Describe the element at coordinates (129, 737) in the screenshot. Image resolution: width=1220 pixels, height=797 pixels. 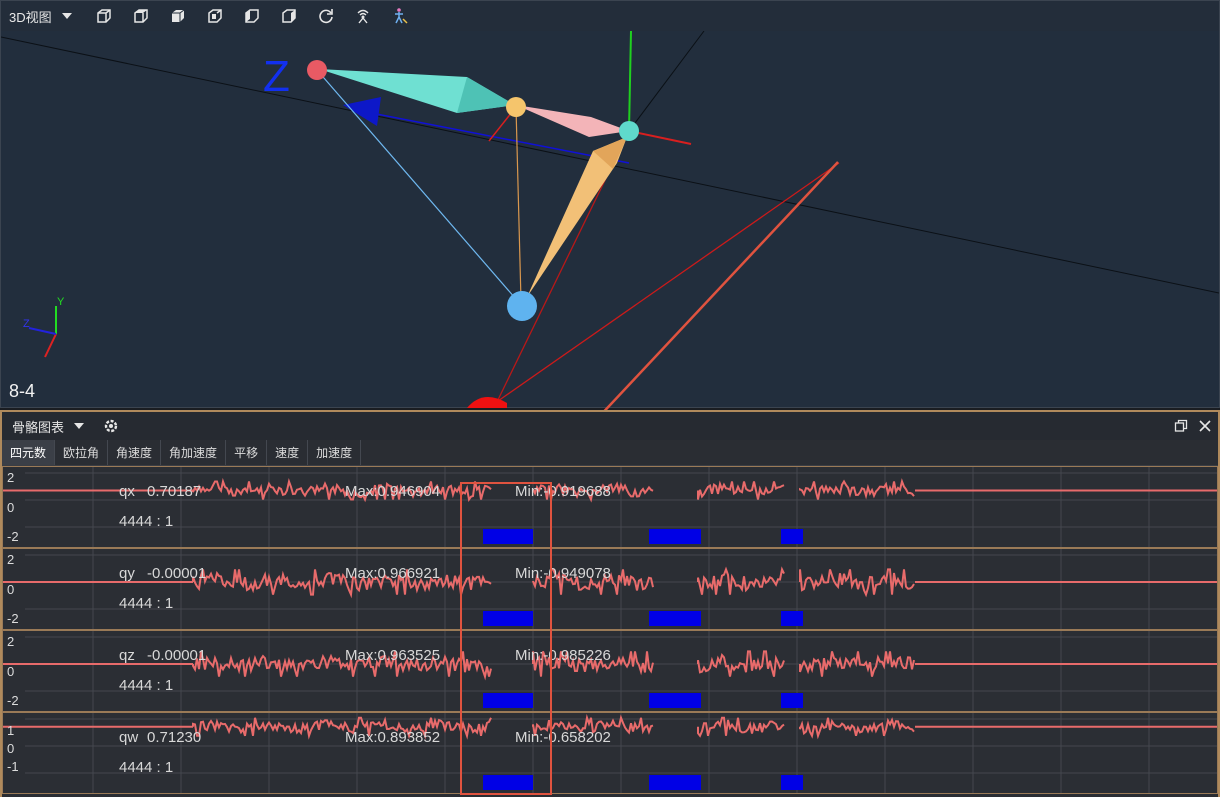
I see `series-name: qw` at that location.